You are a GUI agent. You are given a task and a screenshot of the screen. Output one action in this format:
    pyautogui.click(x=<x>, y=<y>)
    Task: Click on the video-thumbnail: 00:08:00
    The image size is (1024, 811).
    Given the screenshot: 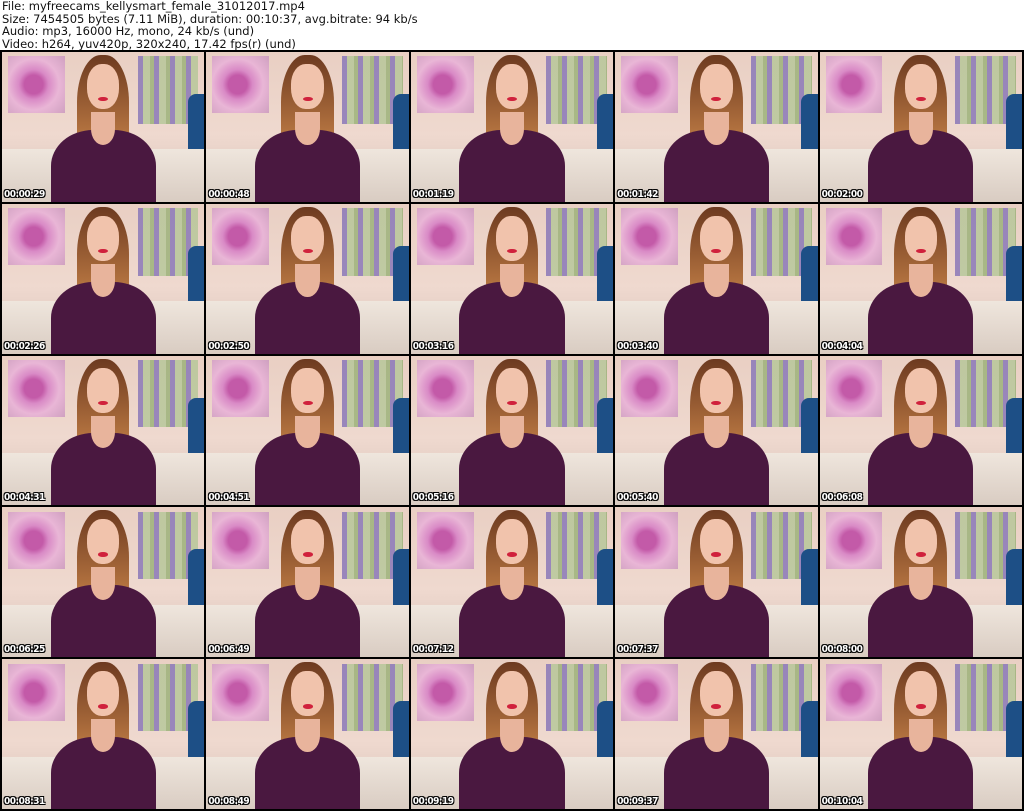 What is the action you would take?
    pyautogui.click(x=920, y=582)
    